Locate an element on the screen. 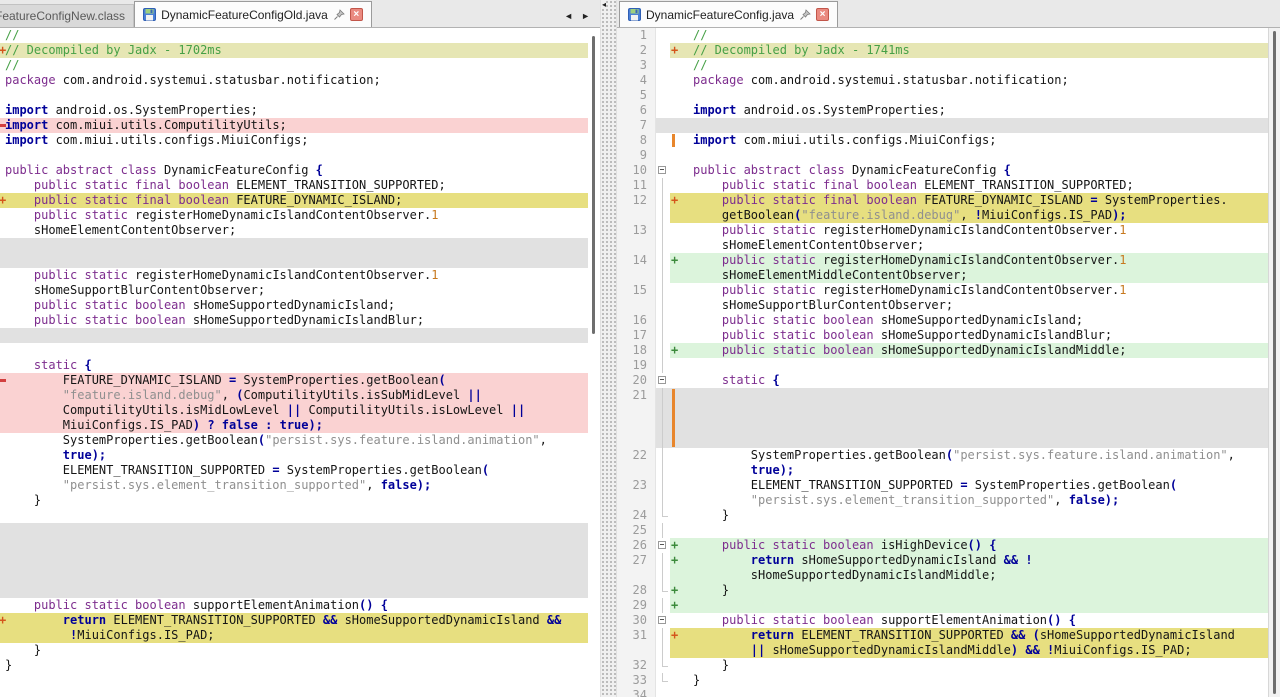 This screenshot has width=1280, height=697. line-number: 24 is located at coordinates (636, 515).